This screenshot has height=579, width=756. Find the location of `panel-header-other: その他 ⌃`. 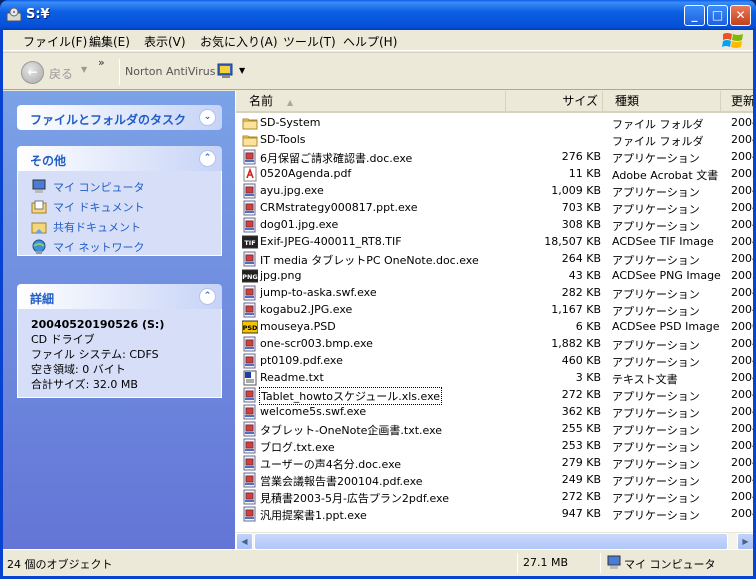

panel-header-other: その他 ⌃ is located at coordinates (119, 158).